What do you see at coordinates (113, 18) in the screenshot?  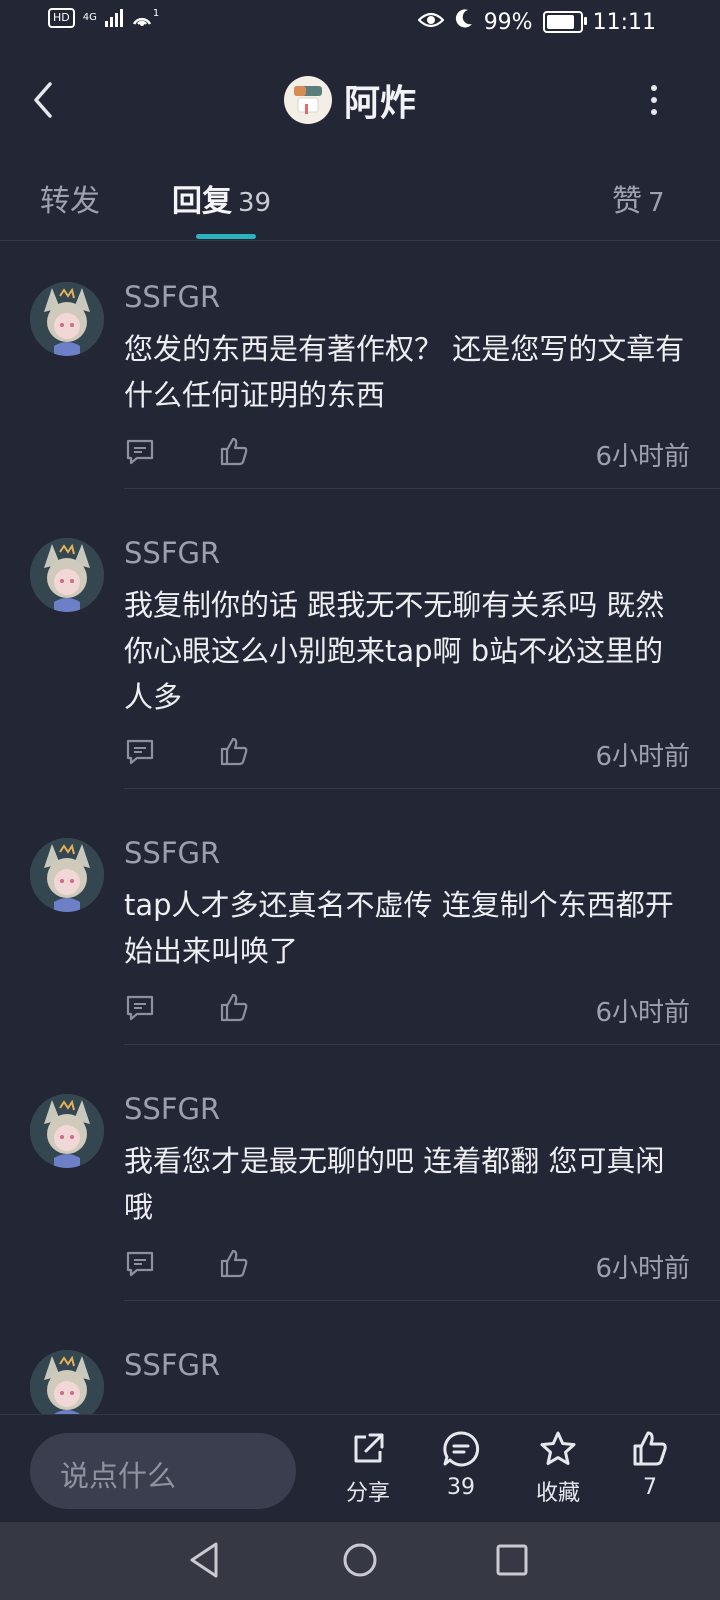 I see `signal-icon` at bounding box center [113, 18].